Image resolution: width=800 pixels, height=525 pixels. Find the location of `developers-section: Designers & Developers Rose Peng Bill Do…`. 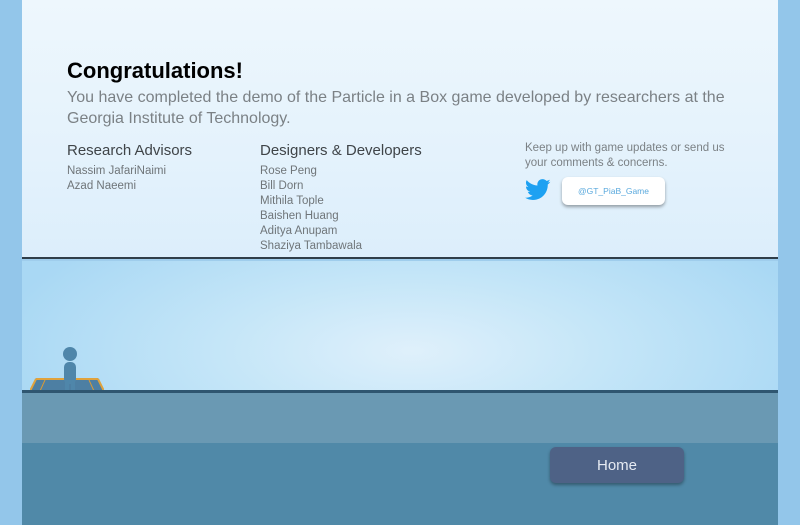

developers-section: Designers & Developers Rose Peng Bill Do… is located at coordinates (341, 198).